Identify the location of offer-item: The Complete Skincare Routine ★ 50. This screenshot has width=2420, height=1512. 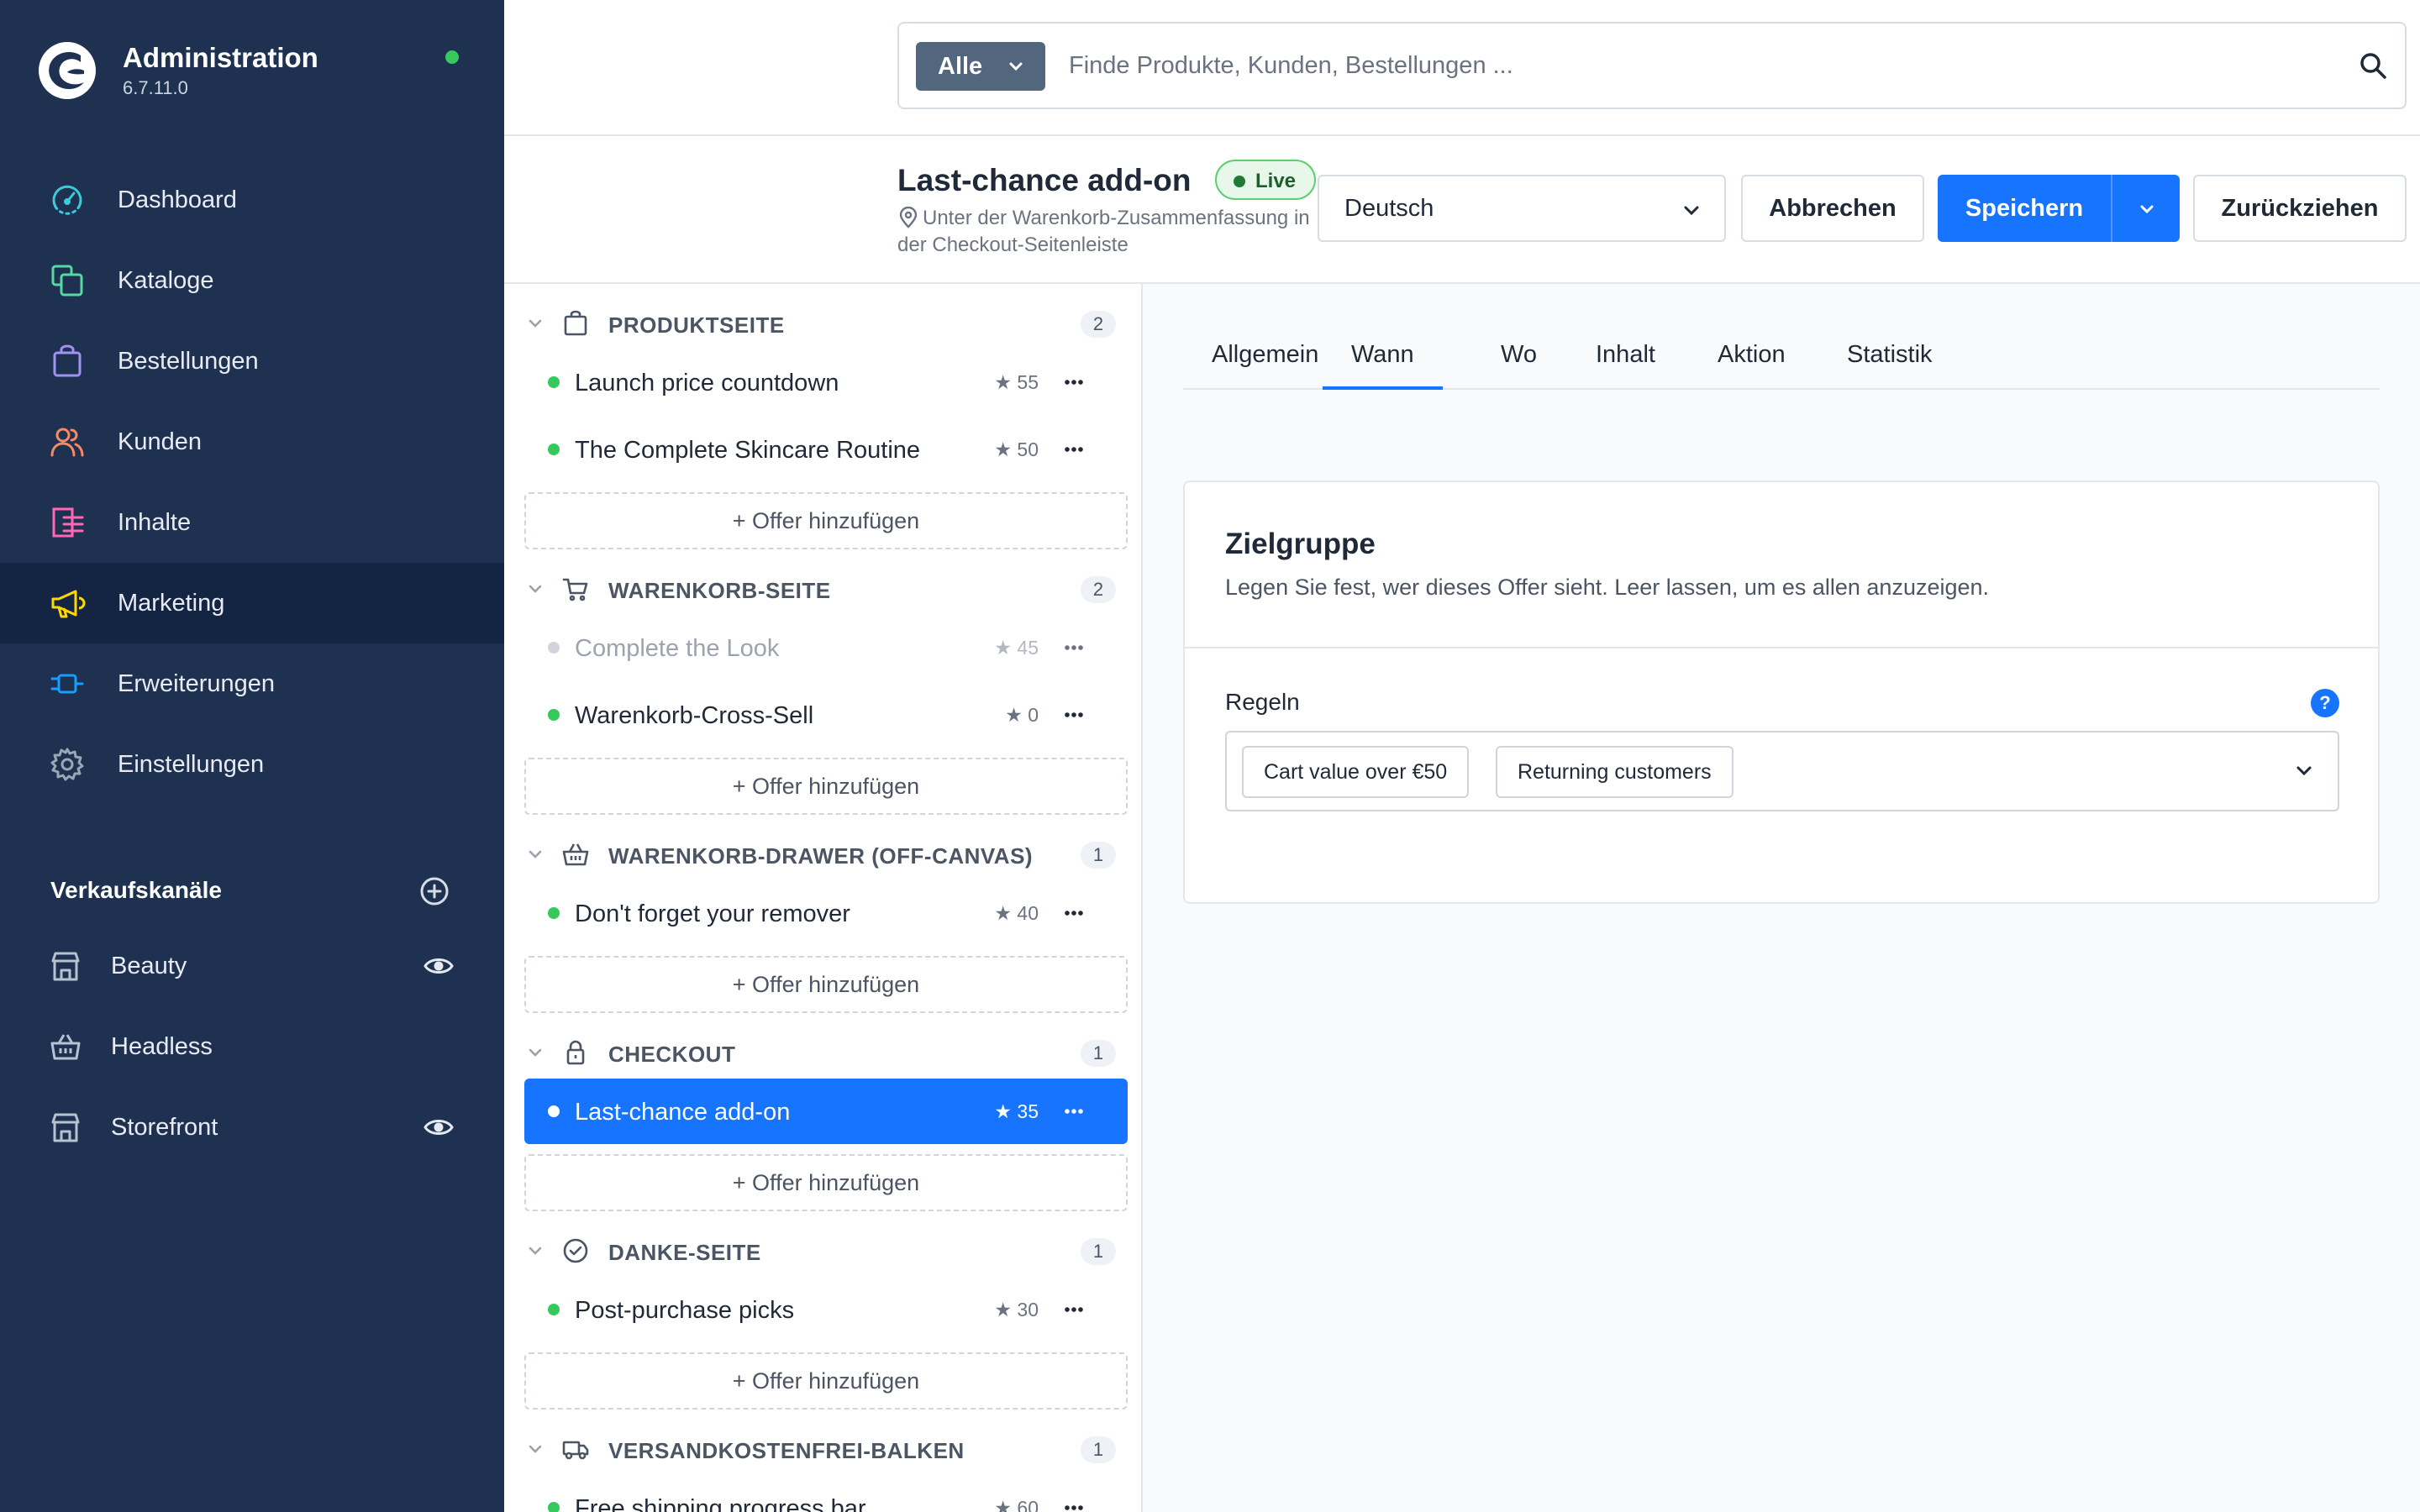
(826, 449).